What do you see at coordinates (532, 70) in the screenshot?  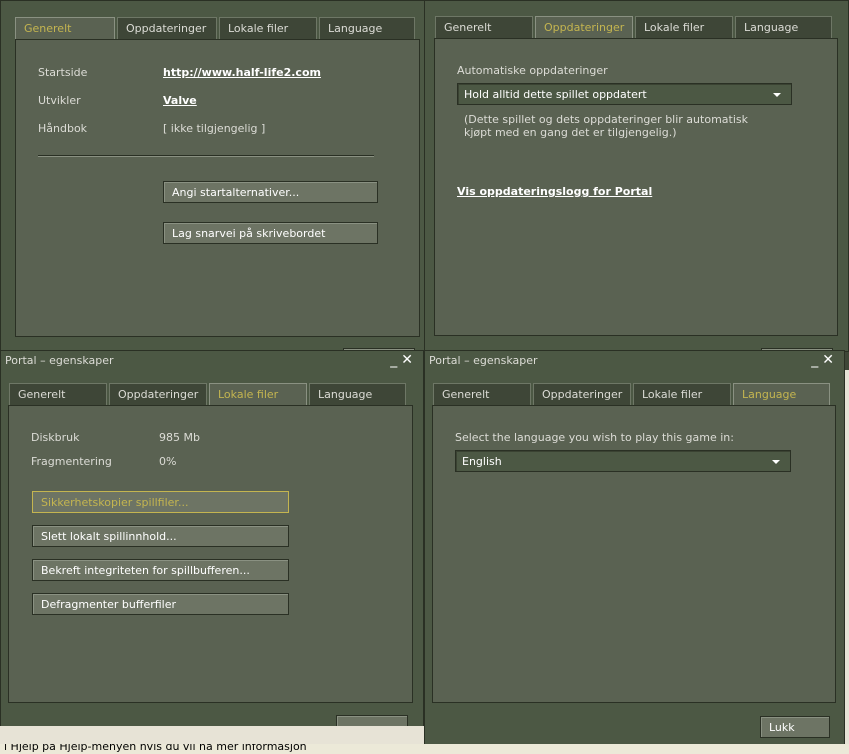 I see `auto-updates-heading: Automatiske oppdateringer` at bounding box center [532, 70].